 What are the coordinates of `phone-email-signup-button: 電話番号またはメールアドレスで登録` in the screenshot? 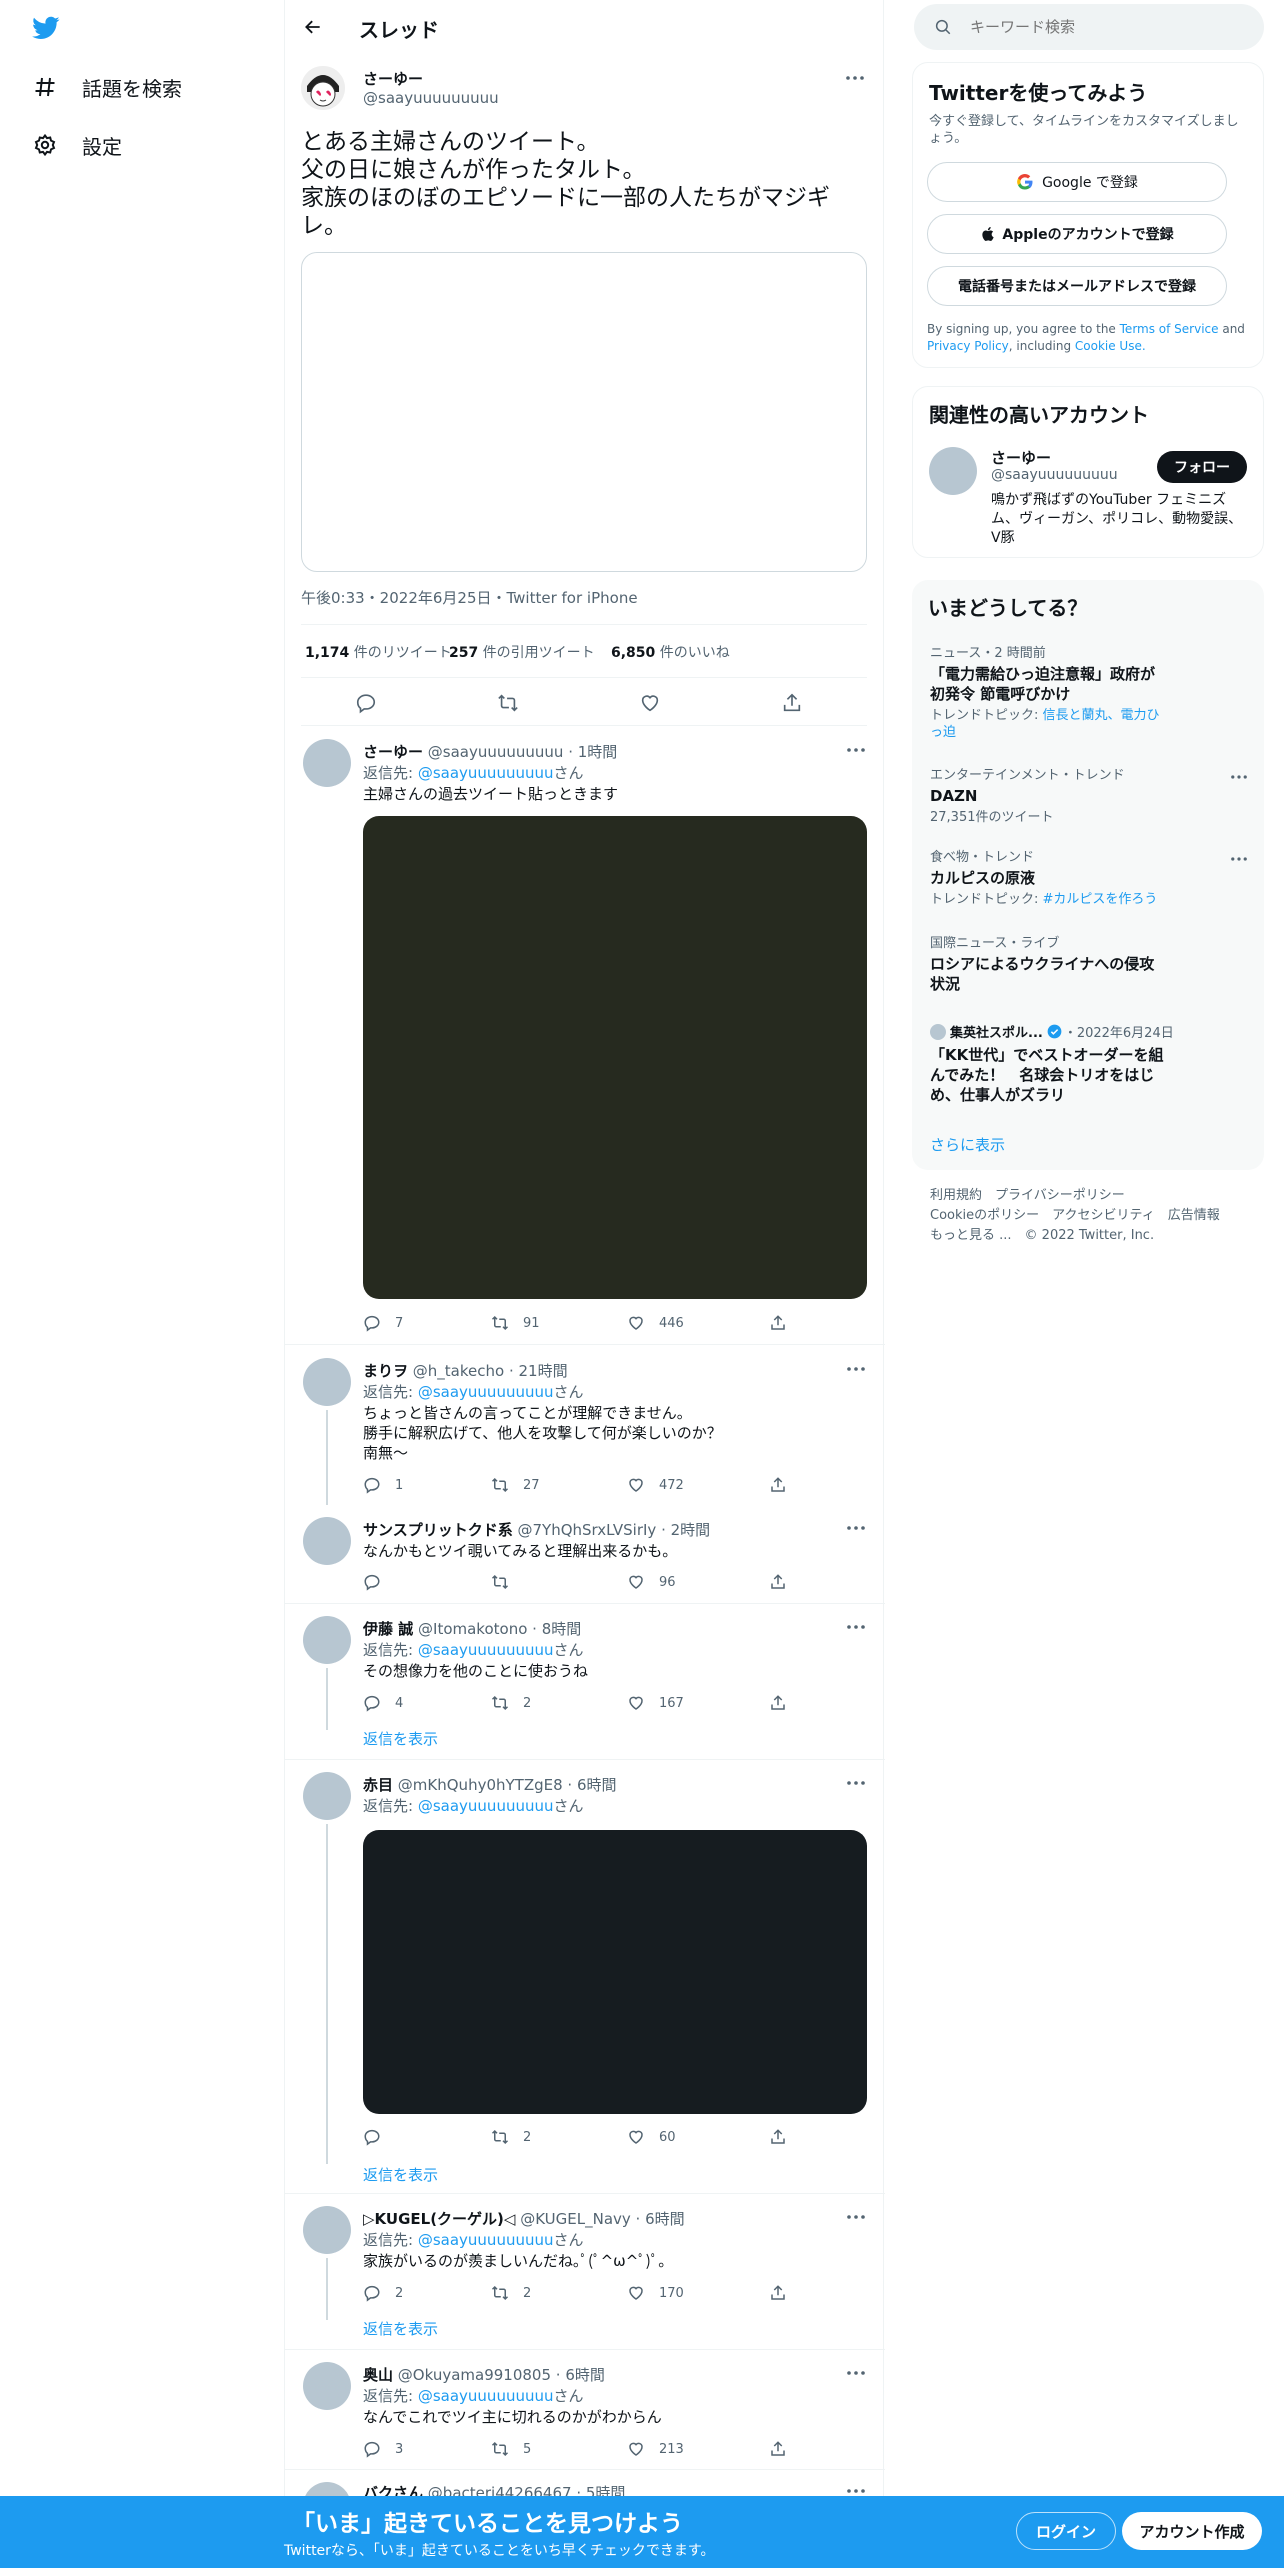 It's located at (1077, 286).